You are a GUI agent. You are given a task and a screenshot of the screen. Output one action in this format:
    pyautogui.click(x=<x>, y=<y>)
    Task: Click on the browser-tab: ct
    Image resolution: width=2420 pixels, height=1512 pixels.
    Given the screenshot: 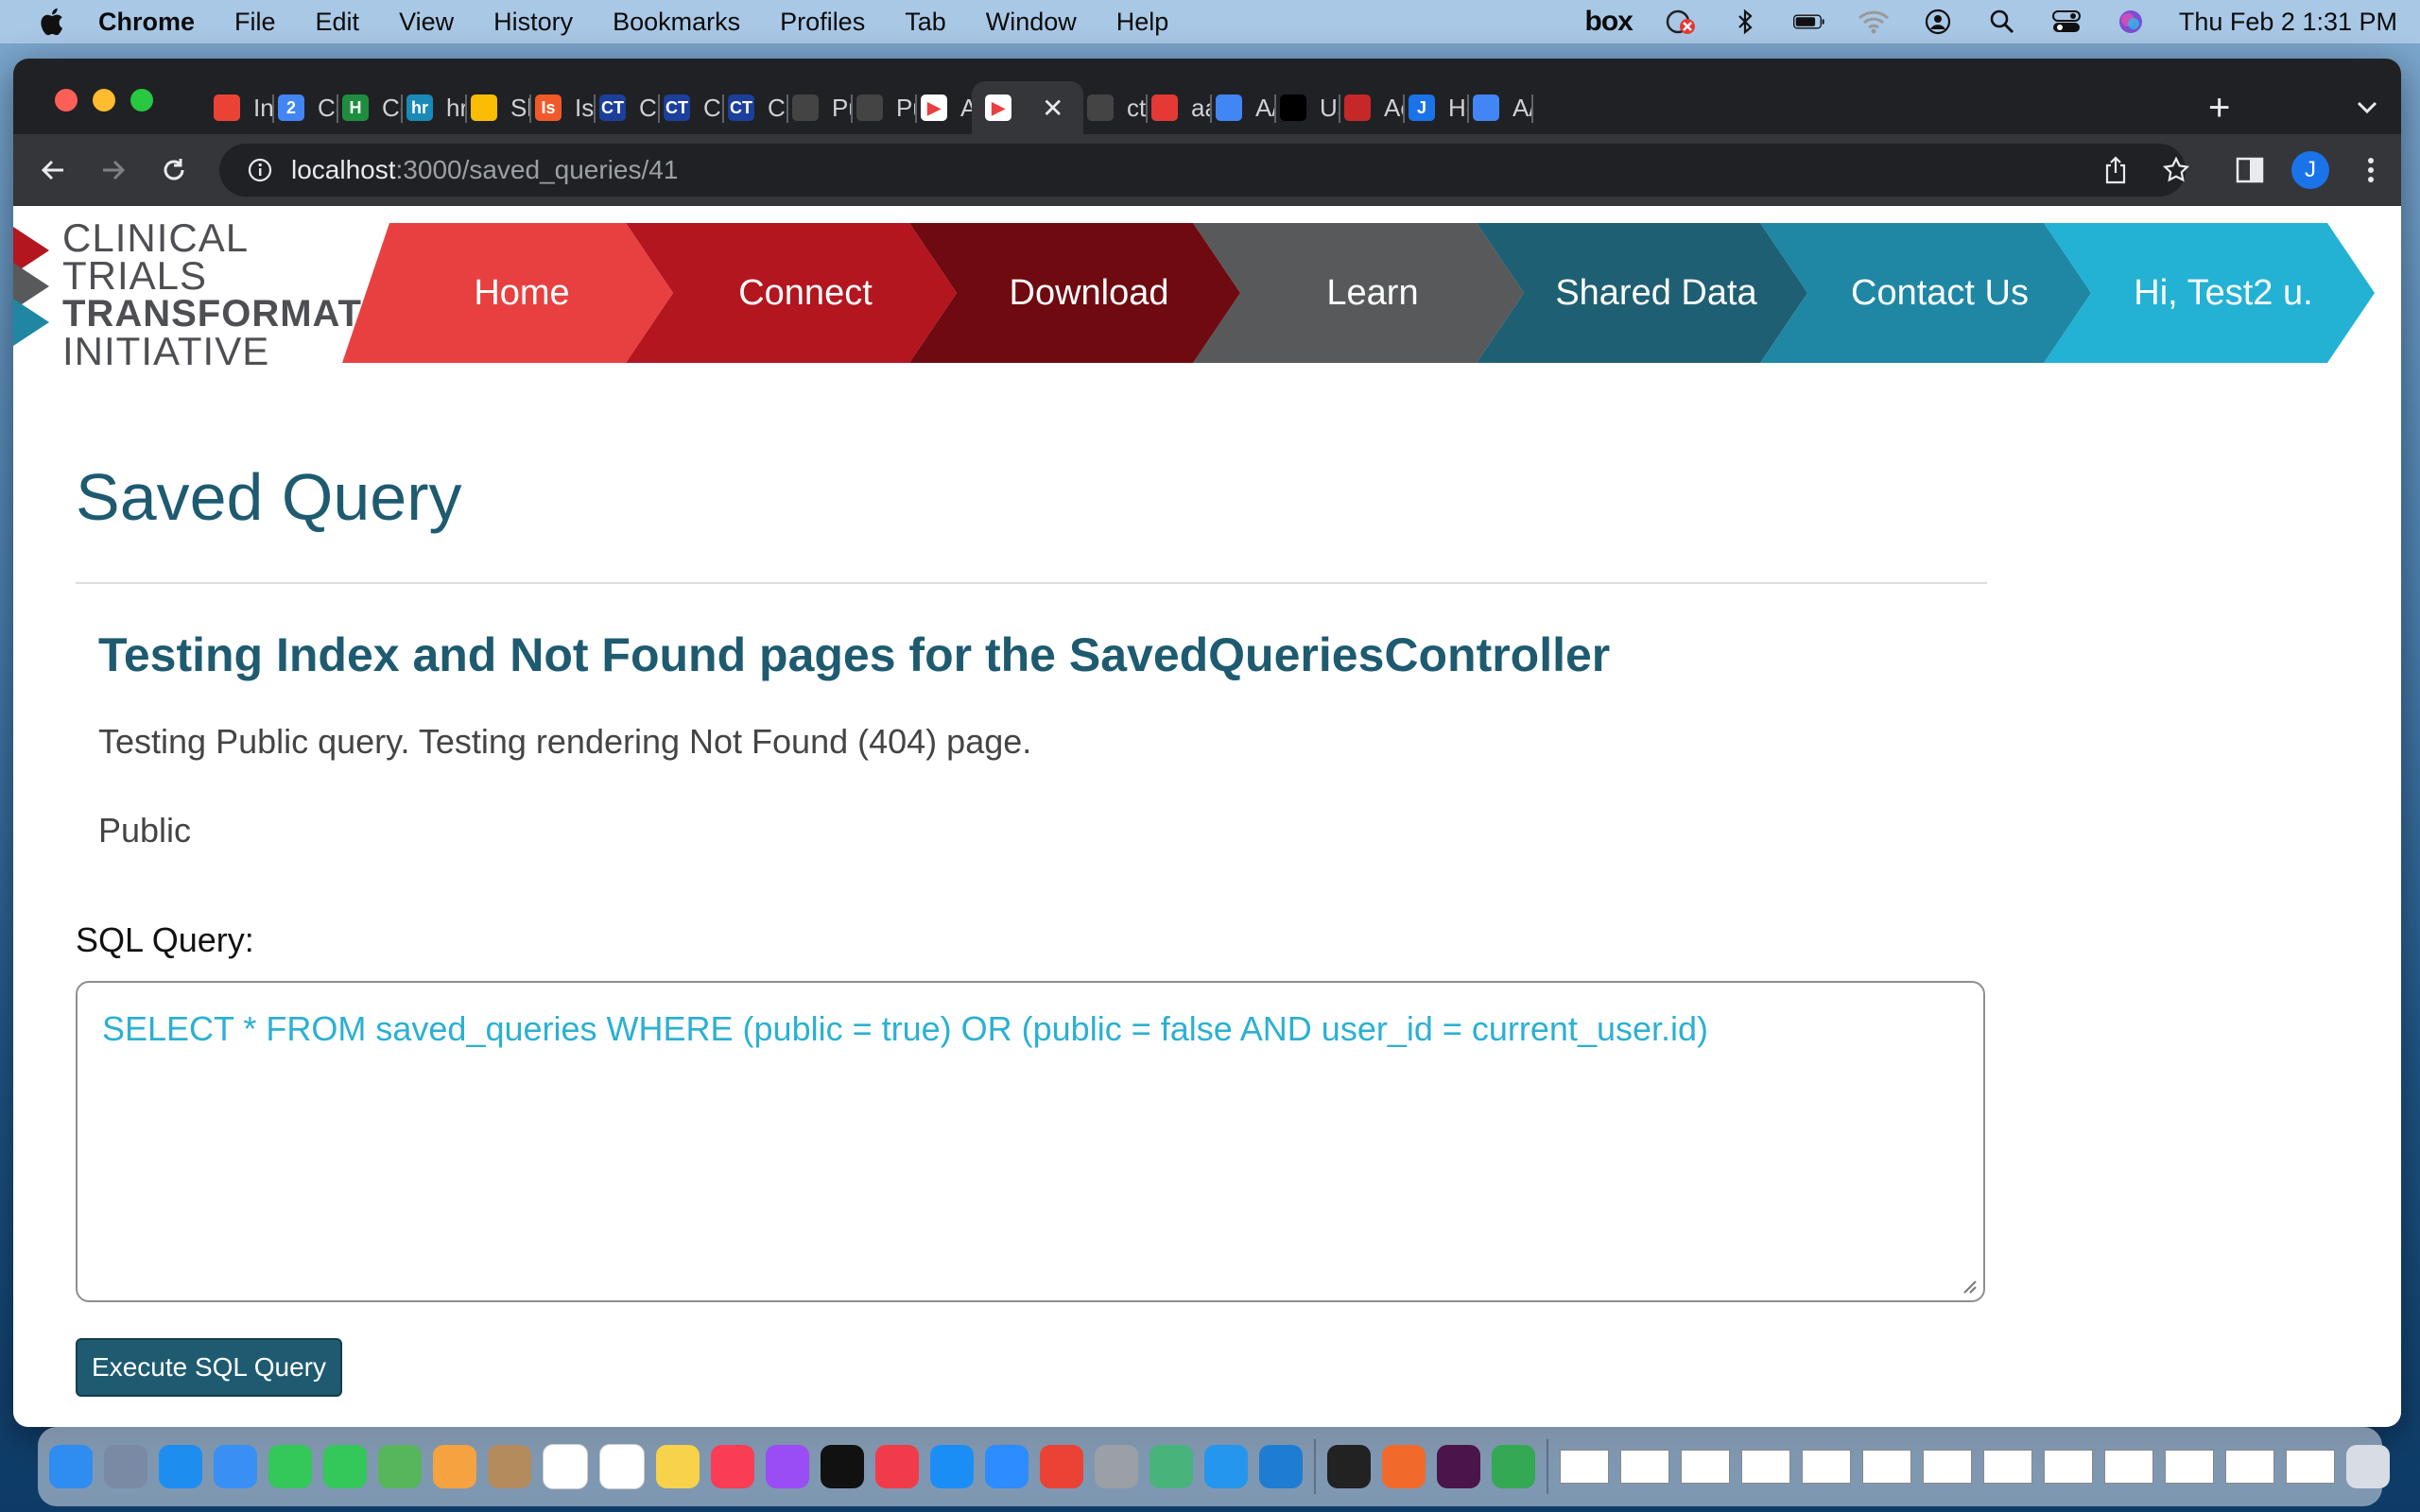 What is the action you would take?
    pyautogui.click(x=1111, y=107)
    